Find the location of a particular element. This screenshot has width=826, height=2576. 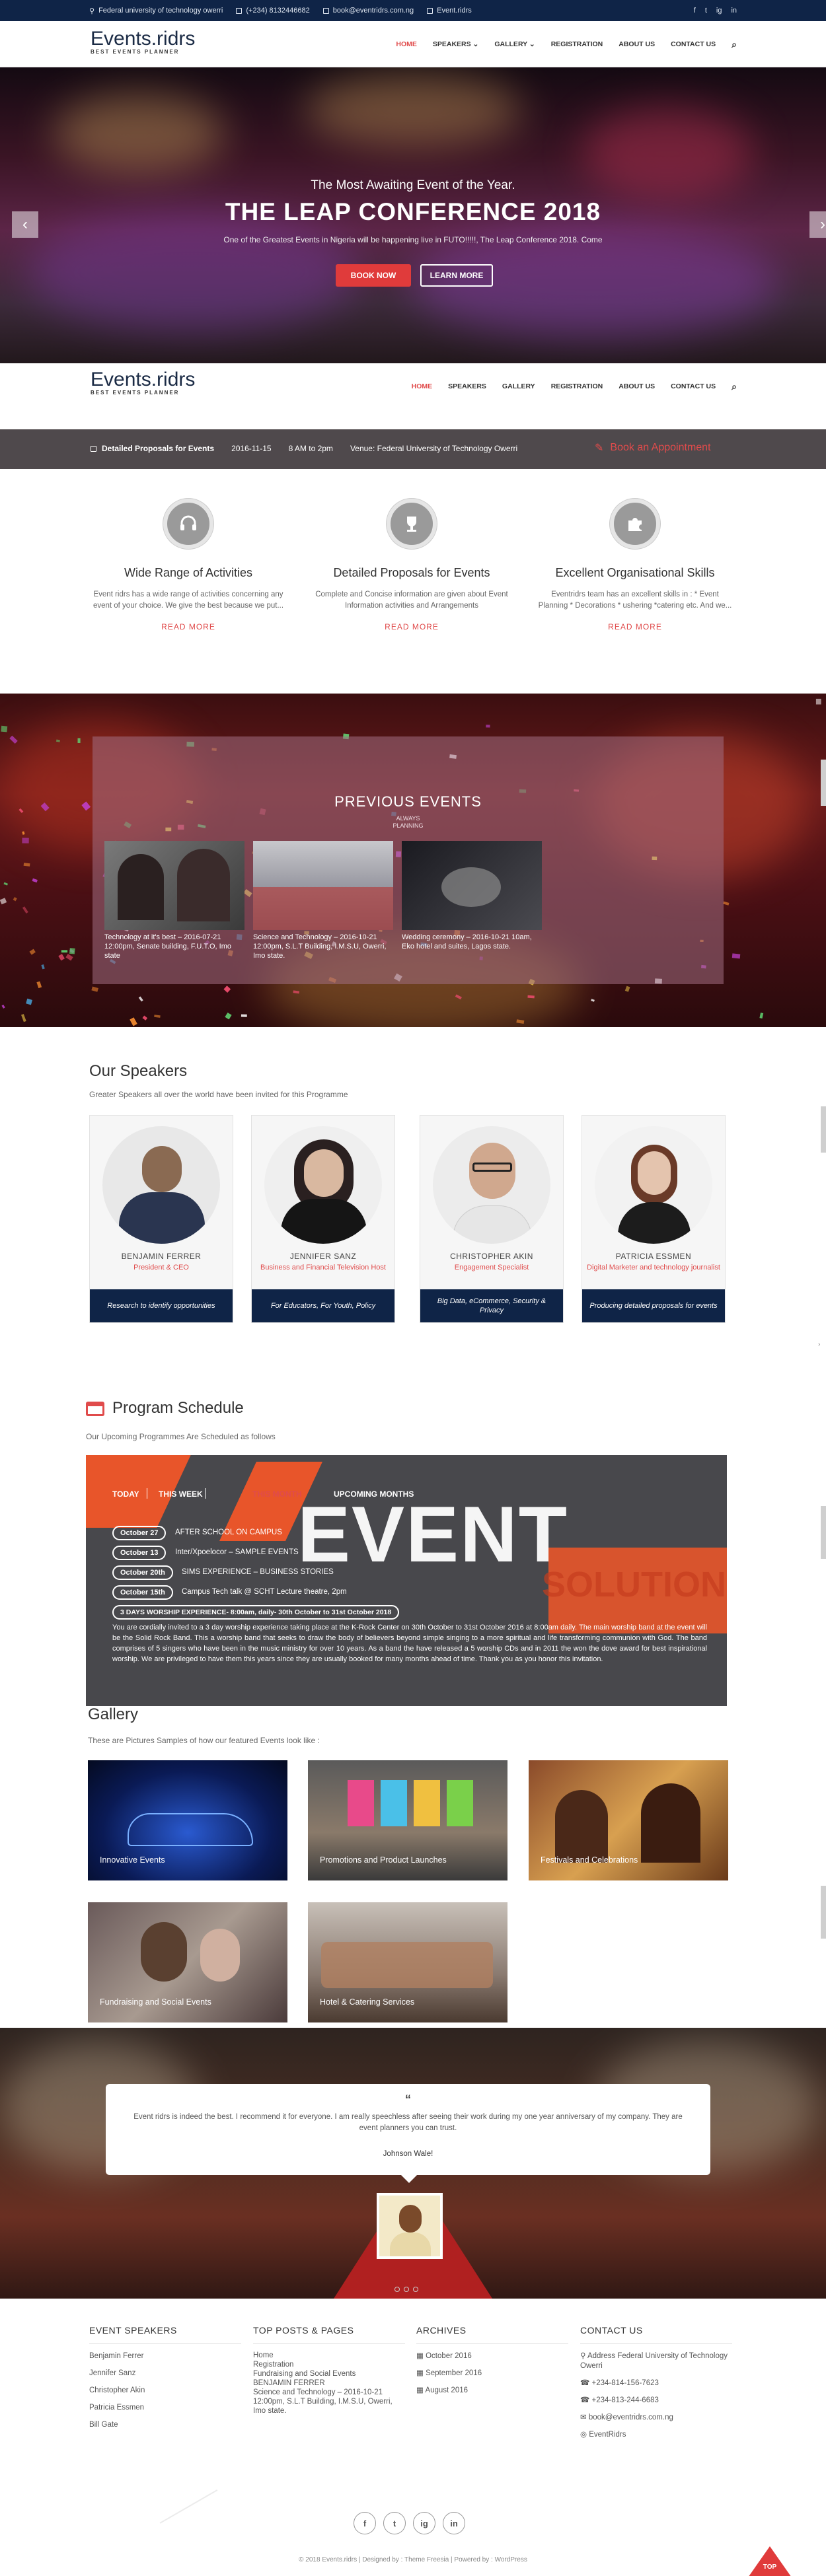

slider-next-arrow: › is located at coordinates (818, 224).